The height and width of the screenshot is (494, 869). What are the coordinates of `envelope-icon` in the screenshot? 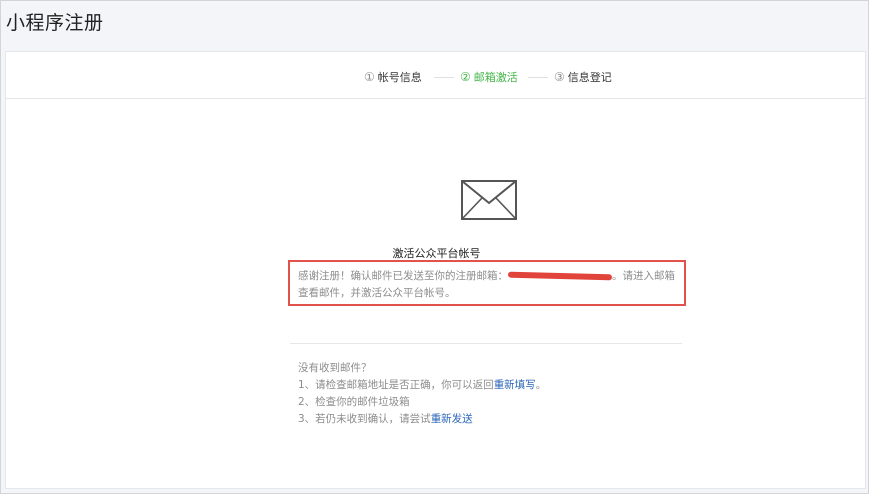 It's located at (489, 200).